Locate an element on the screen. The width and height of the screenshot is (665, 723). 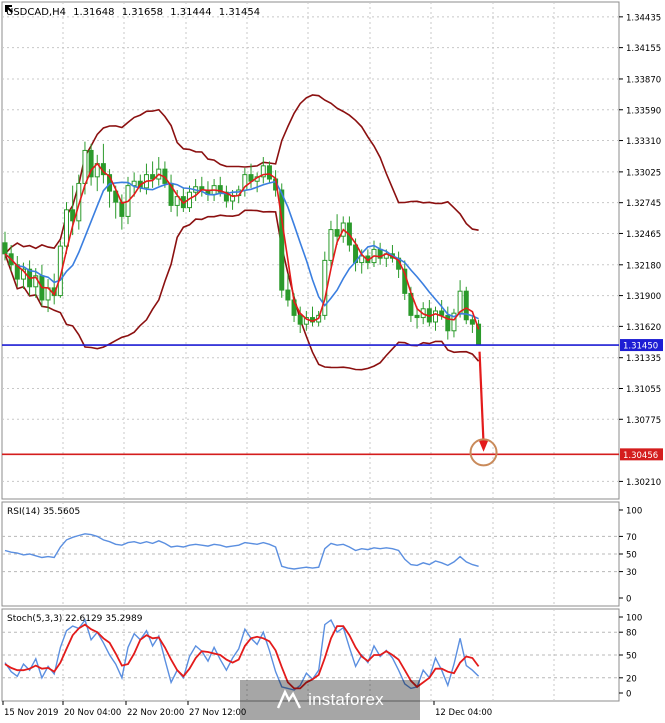
price-tick-label: 1.32465 is located at coordinates (643, 235).